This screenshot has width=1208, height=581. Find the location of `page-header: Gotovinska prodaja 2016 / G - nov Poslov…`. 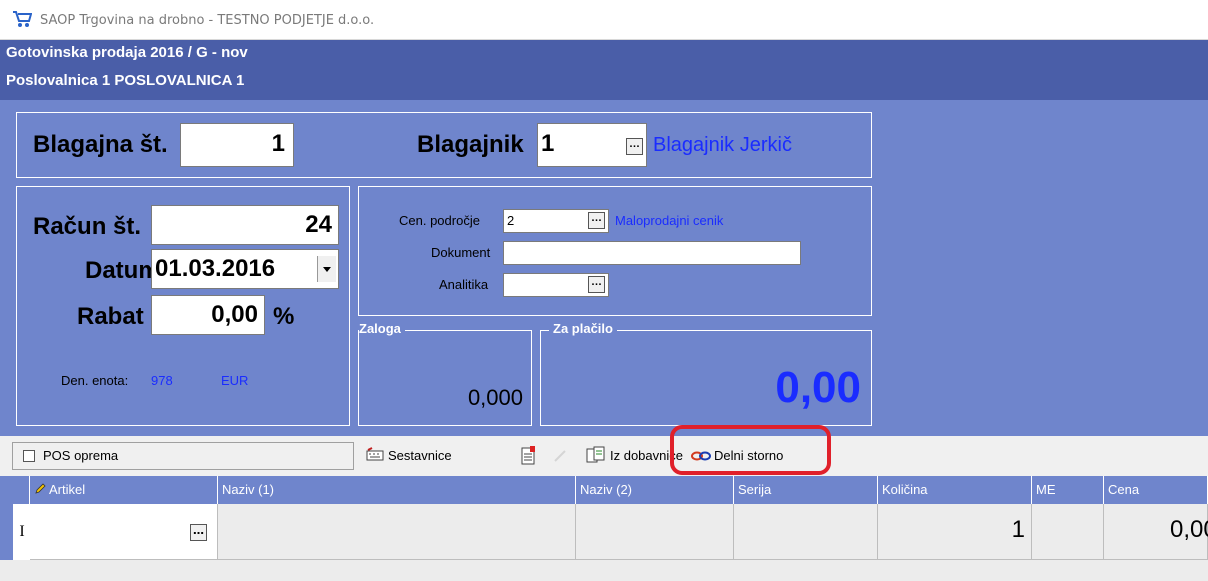

page-header: Gotovinska prodaja 2016 / G - nov Poslov… is located at coordinates (604, 70).